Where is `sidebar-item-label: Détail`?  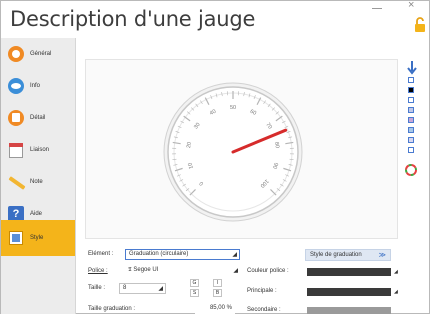
sidebar-item-label: Détail is located at coordinates (38, 118).